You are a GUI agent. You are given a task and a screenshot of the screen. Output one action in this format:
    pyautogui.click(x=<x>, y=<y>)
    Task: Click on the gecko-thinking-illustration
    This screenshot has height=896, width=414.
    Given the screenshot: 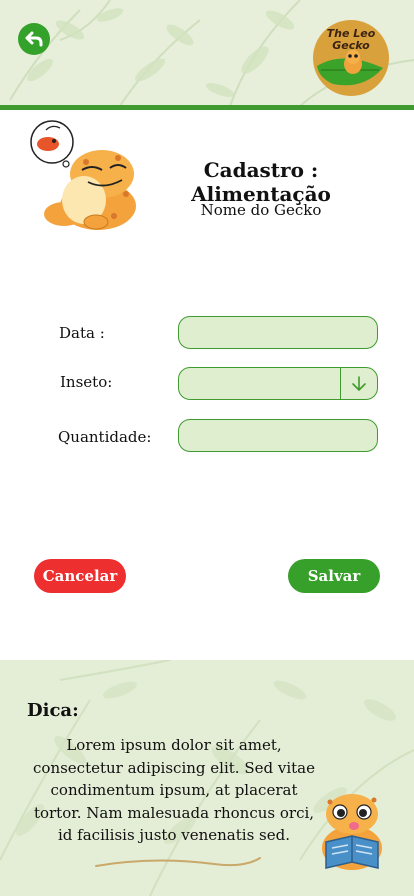 What is the action you would take?
    pyautogui.click(x=83, y=175)
    